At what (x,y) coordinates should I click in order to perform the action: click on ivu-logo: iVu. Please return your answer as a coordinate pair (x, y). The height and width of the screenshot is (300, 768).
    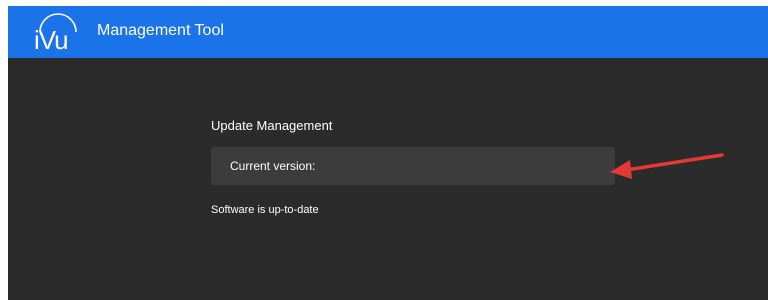
    Looking at the image, I should click on (58, 32).